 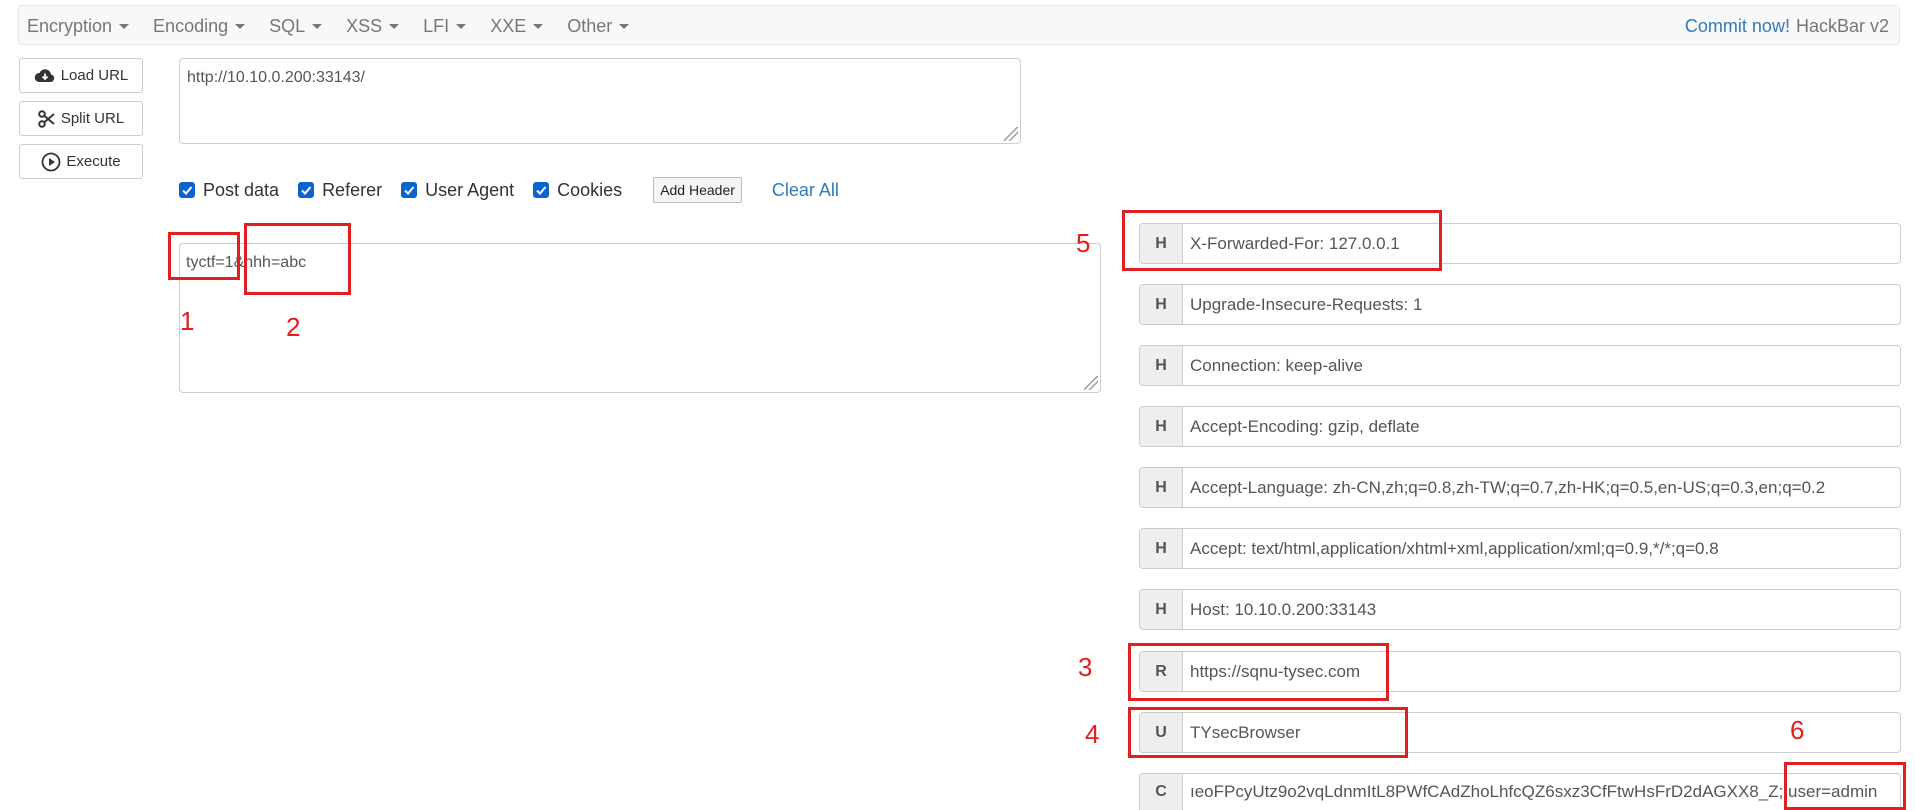 I want to click on referer-checkbox: Referer, so click(x=340, y=190).